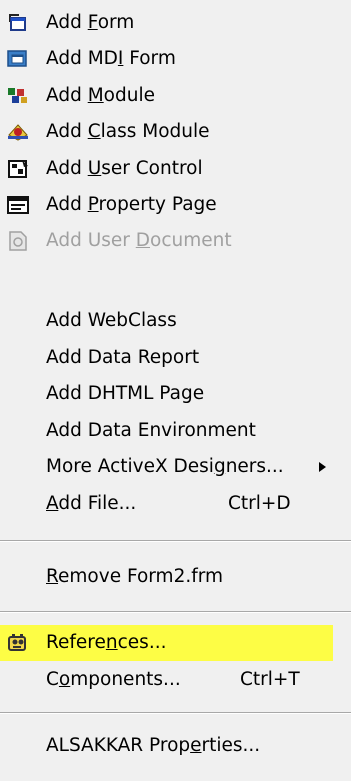 The height and width of the screenshot is (781, 351). I want to click on property-page-icon, so click(19, 205).